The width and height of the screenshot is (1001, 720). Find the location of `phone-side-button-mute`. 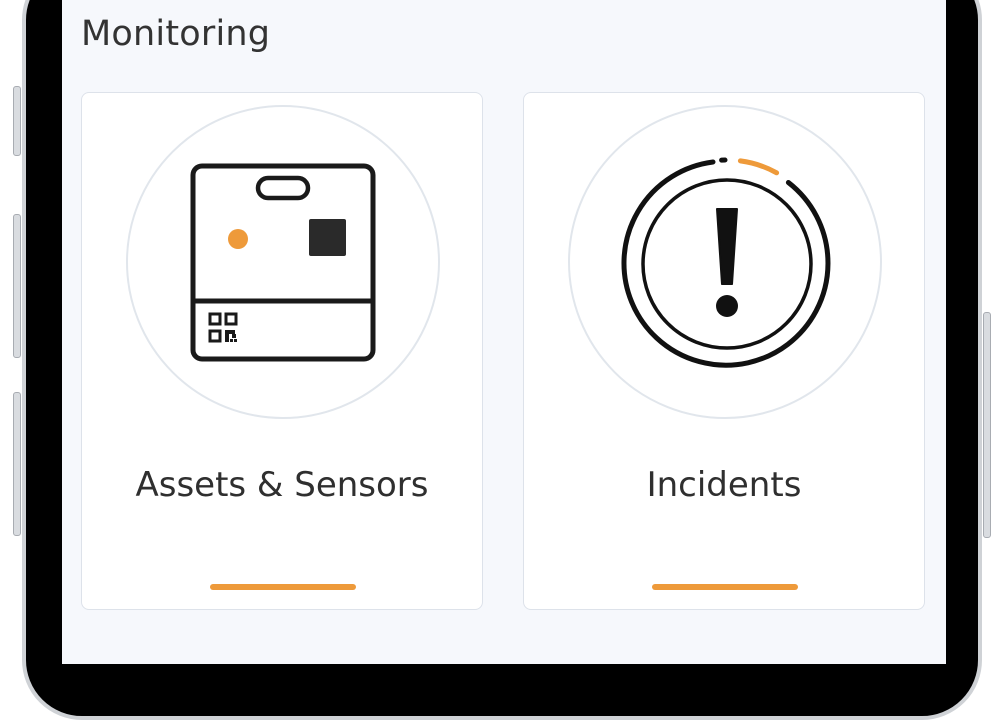

phone-side-button-mute is located at coordinates (17, 121).